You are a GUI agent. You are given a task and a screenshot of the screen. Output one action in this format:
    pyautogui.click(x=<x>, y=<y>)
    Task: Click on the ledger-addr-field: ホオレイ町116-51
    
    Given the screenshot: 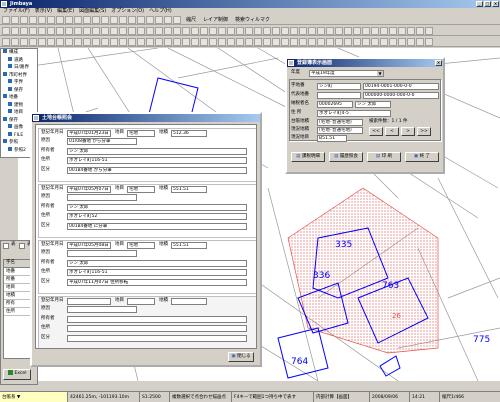 What is the action you would take?
    pyautogui.click(x=157, y=160)
    